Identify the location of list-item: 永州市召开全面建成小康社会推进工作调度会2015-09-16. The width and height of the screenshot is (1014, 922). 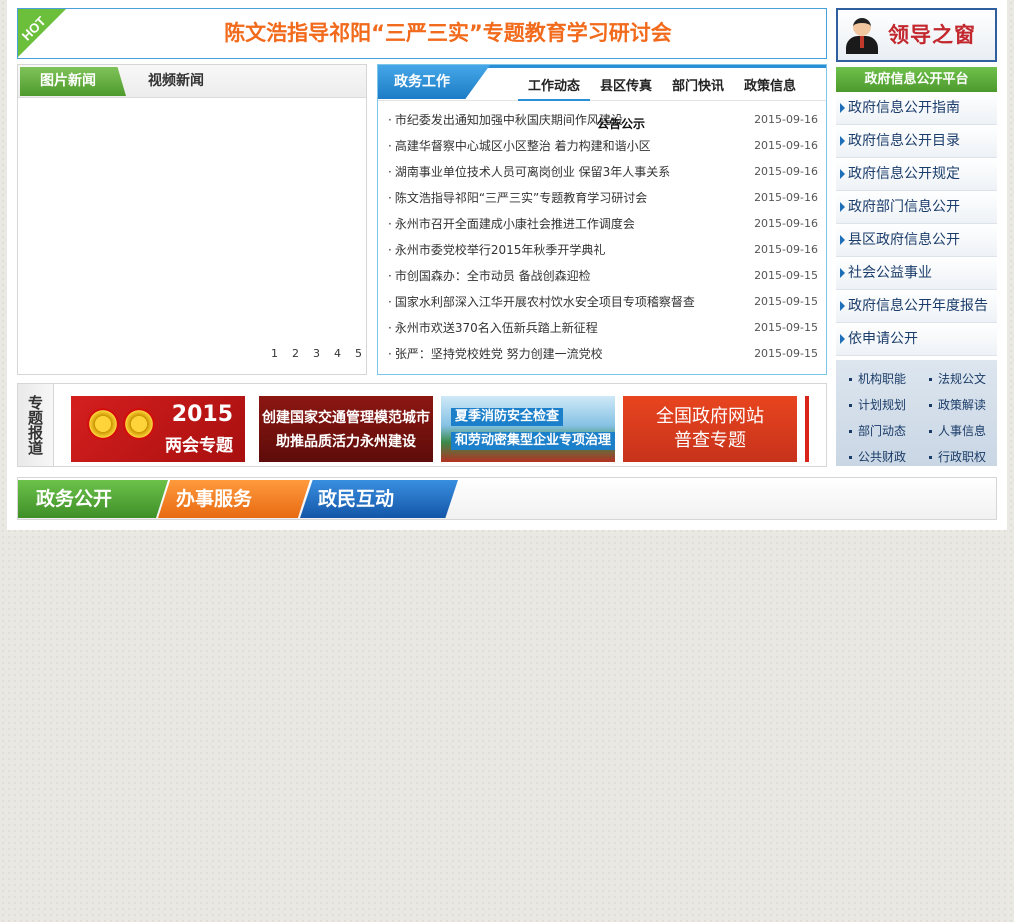
(603, 224).